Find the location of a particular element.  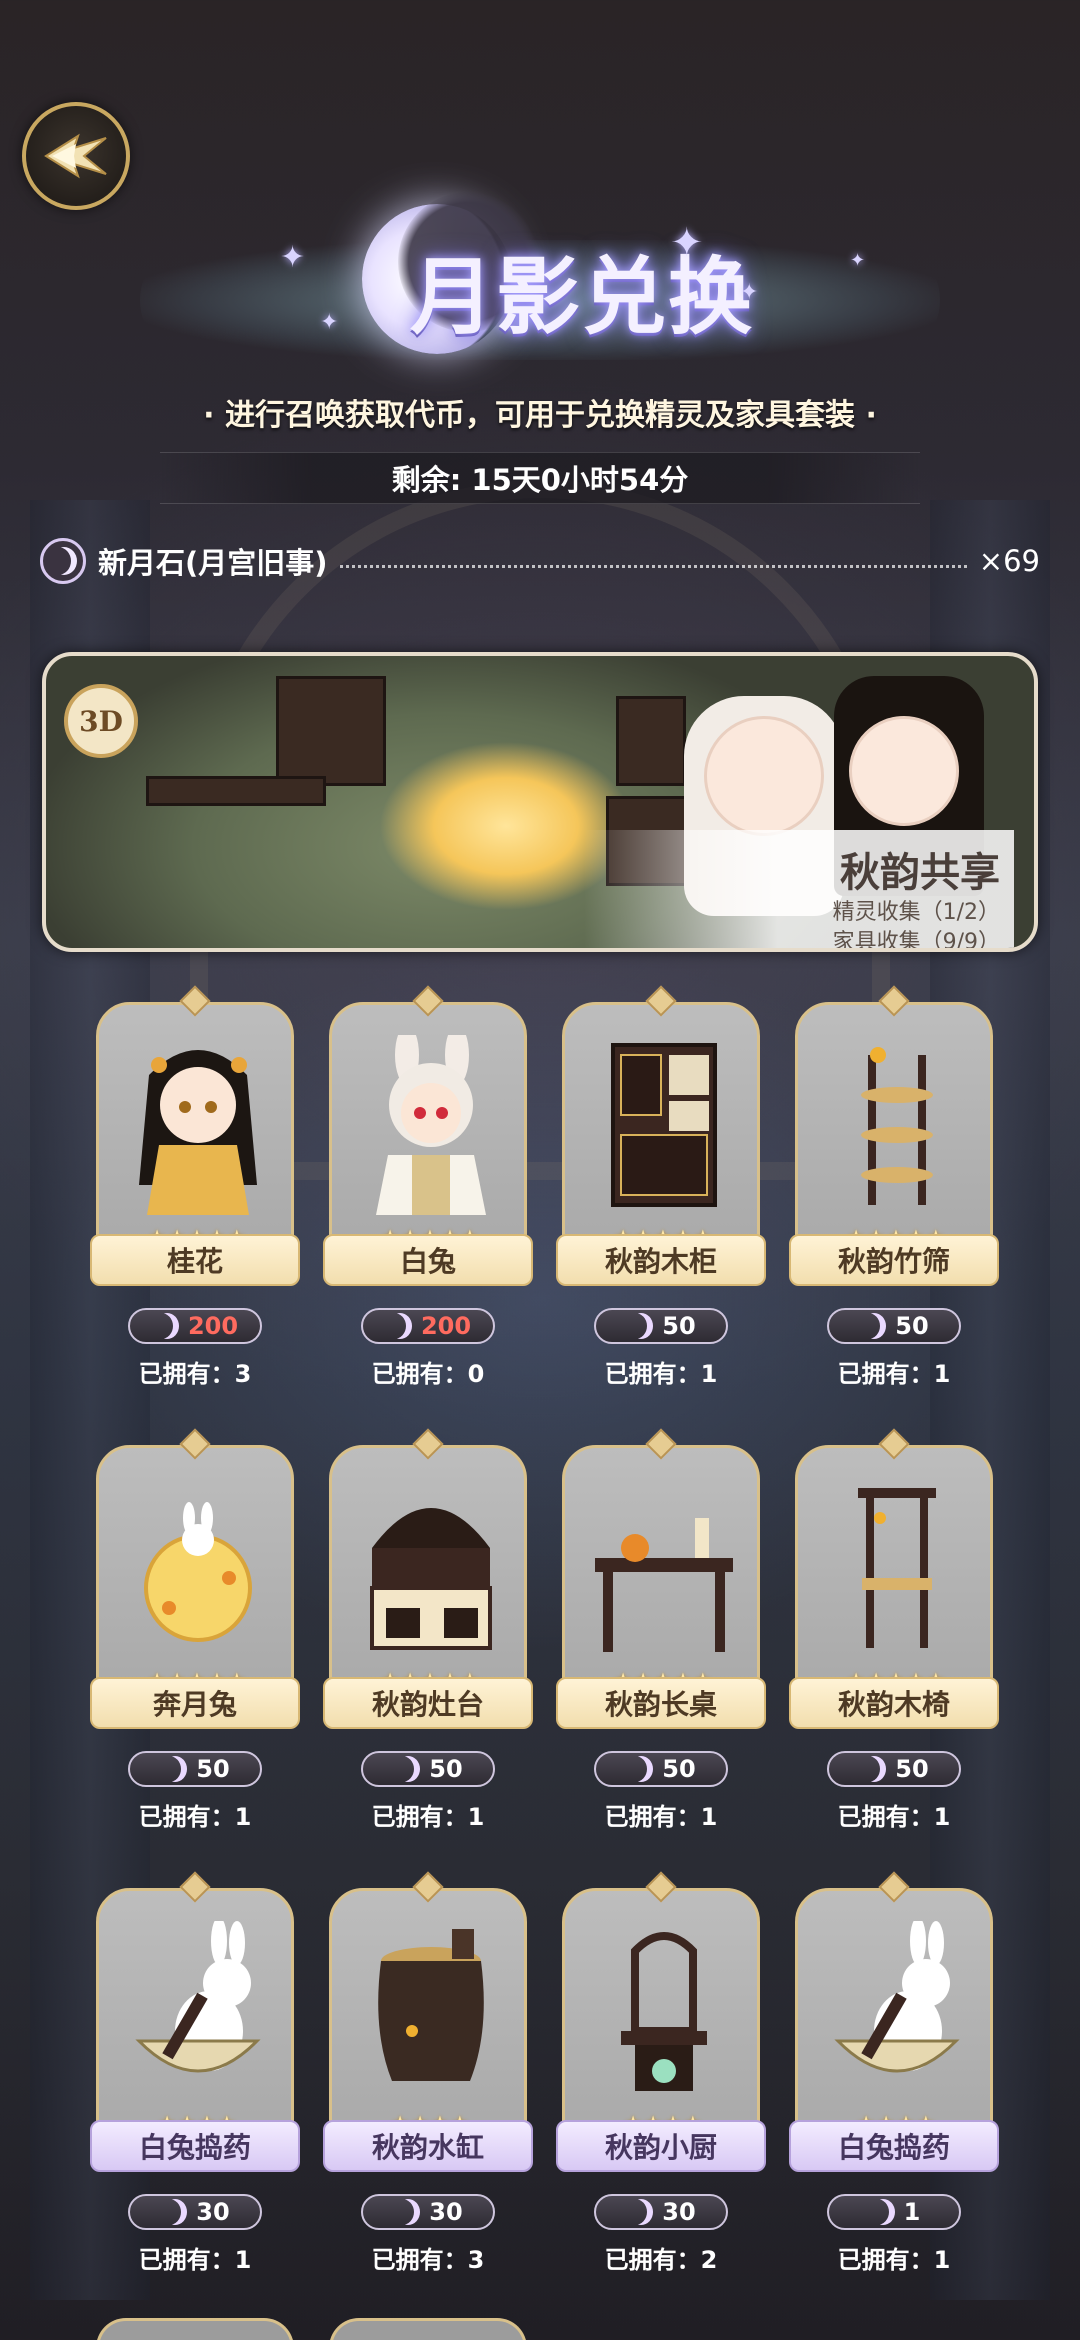

set-info-panel: 秋韵共享 精灵收集（1/2） 家具收集（9/9） is located at coordinates (799, 889).